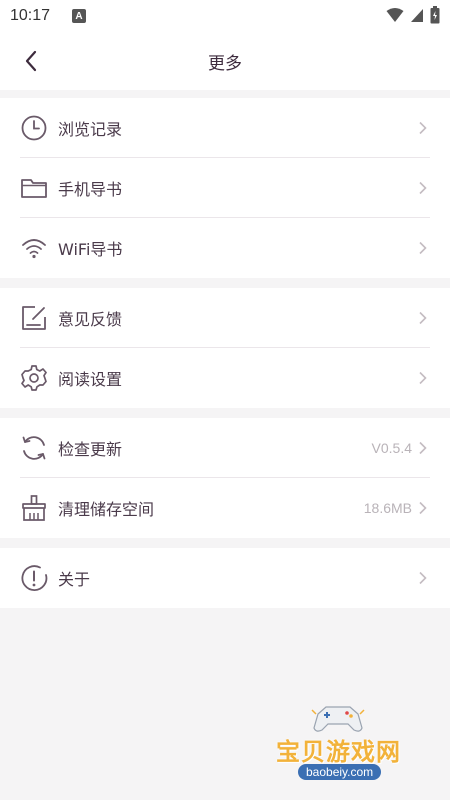 The width and height of the screenshot is (450, 800). What do you see at coordinates (34, 578) in the screenshot?
I see `info-exclamation-icon` at bounding box center [34, 578].